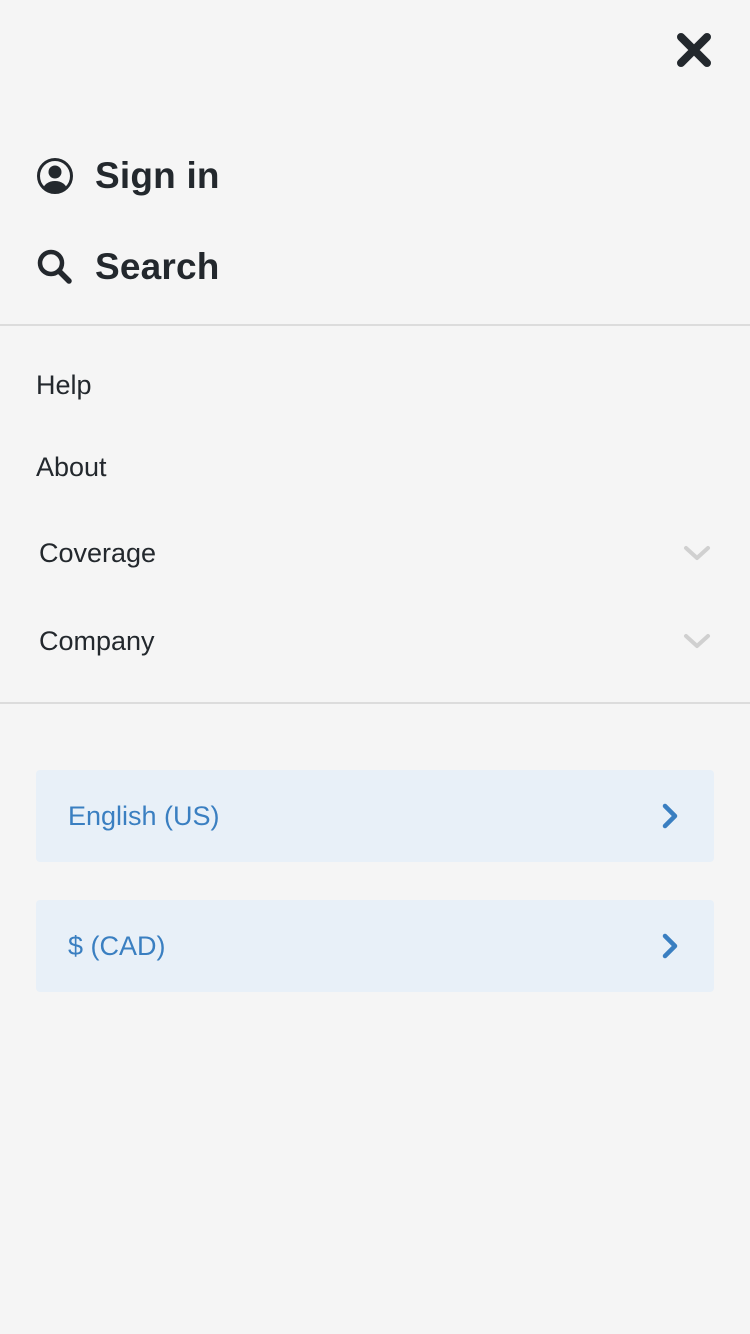 This screenshot has height=1334, width=750. What do you see at coordinates (375, 946) in the screenshot?
I see `currency-selector: $ (CAD)` at bounding box center [375, 946].